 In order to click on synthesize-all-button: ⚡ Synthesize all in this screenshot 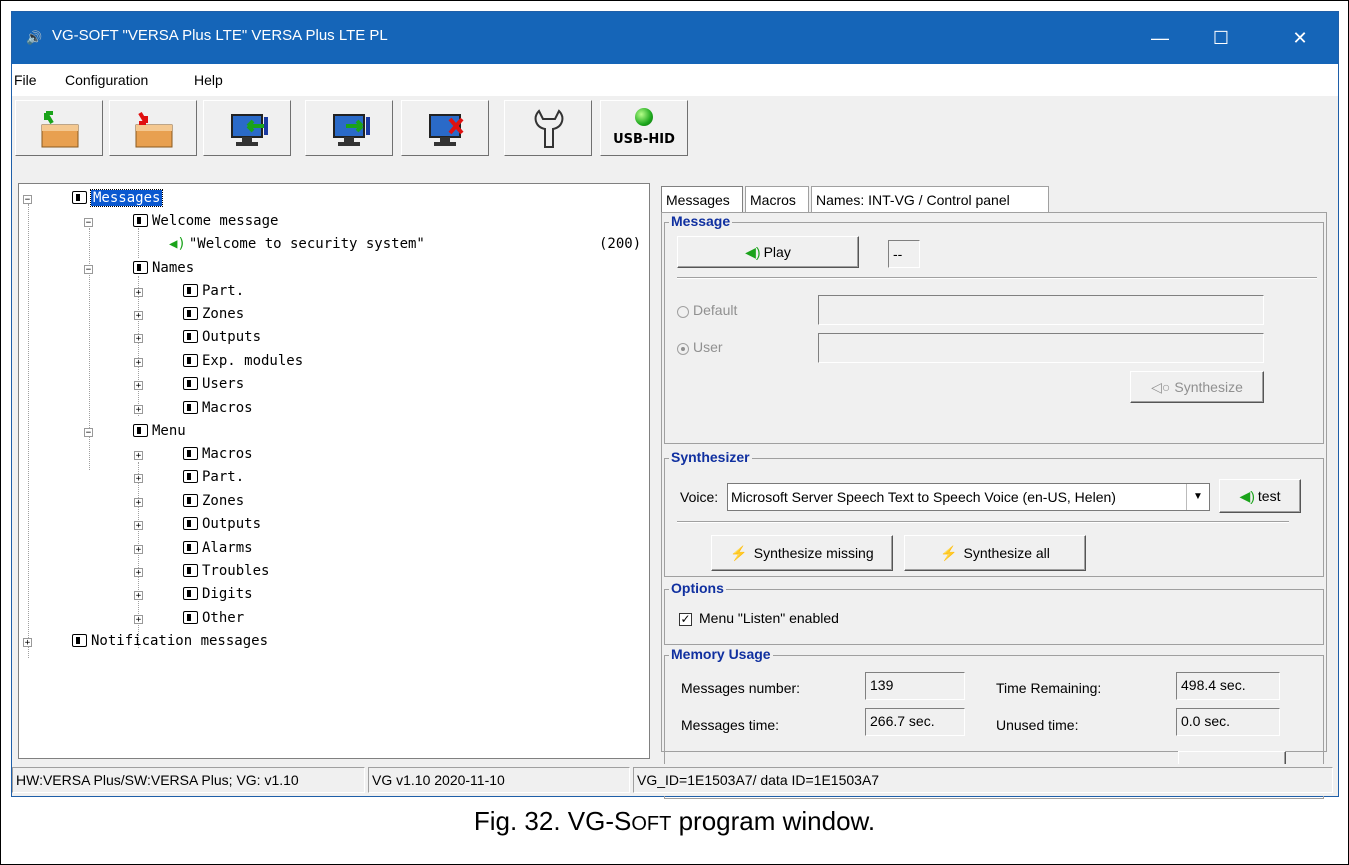, I will do `click(995, 553)`.